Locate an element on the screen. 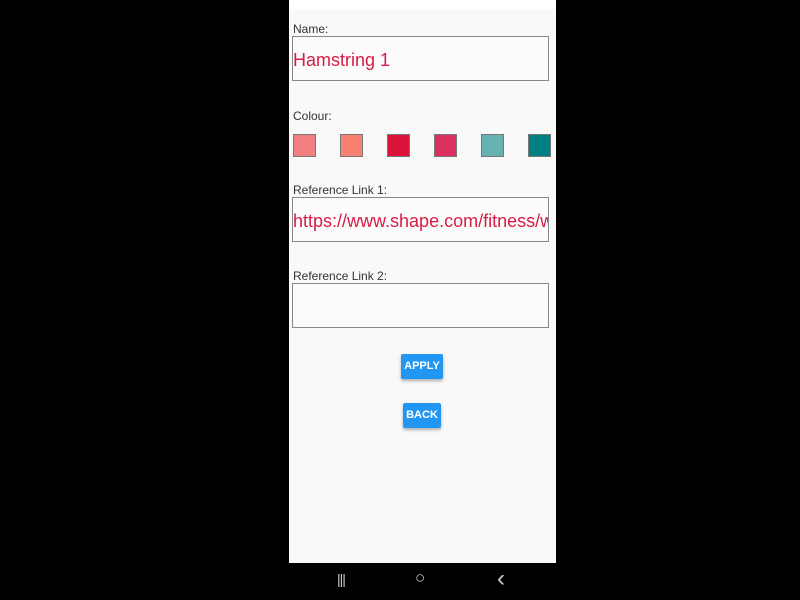 The image size is (800, 600). ref1-input: https://www.shape.com/fitness/workouts is located at coordinates (420, 219).